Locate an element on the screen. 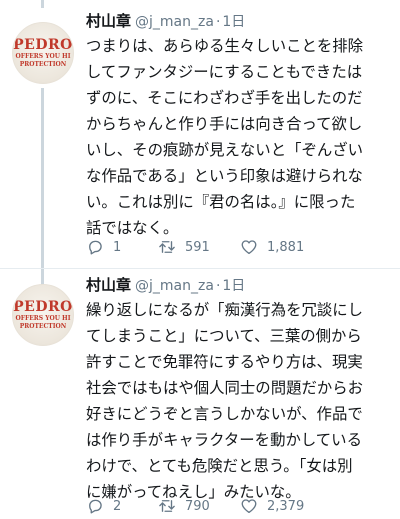 This screenshot has width=400, height=519. retweet-button: 790 is located at coordinates (199, 506).